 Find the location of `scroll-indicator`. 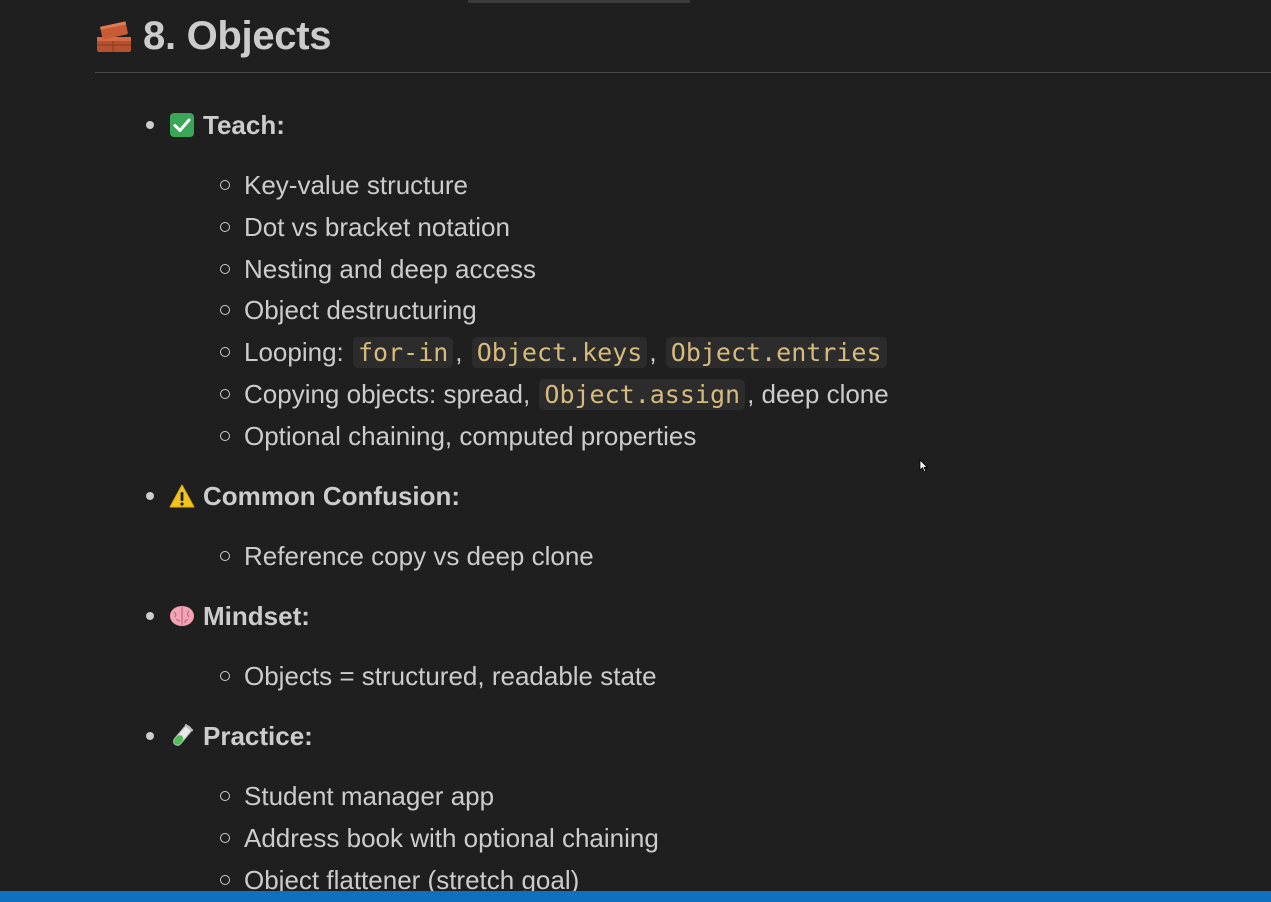

scroll-indicator is located at coordinates (579, 1).